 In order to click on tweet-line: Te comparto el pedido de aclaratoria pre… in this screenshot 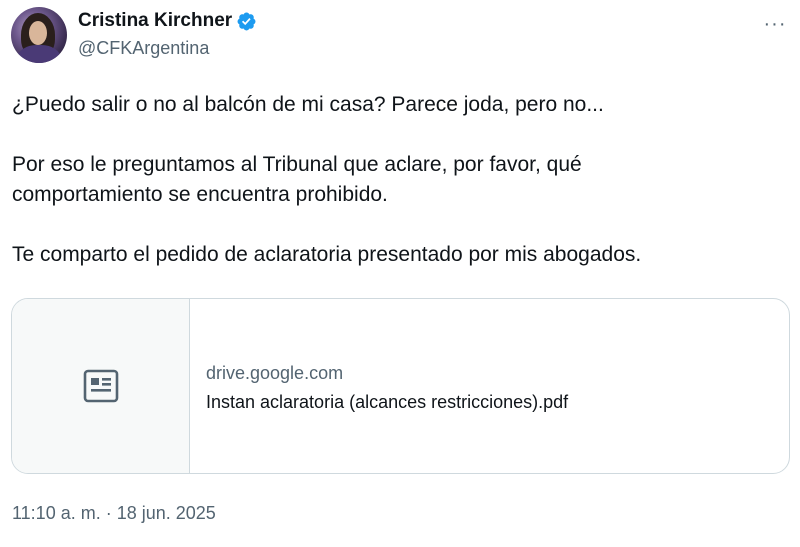, I will do `click(327, 254)`.